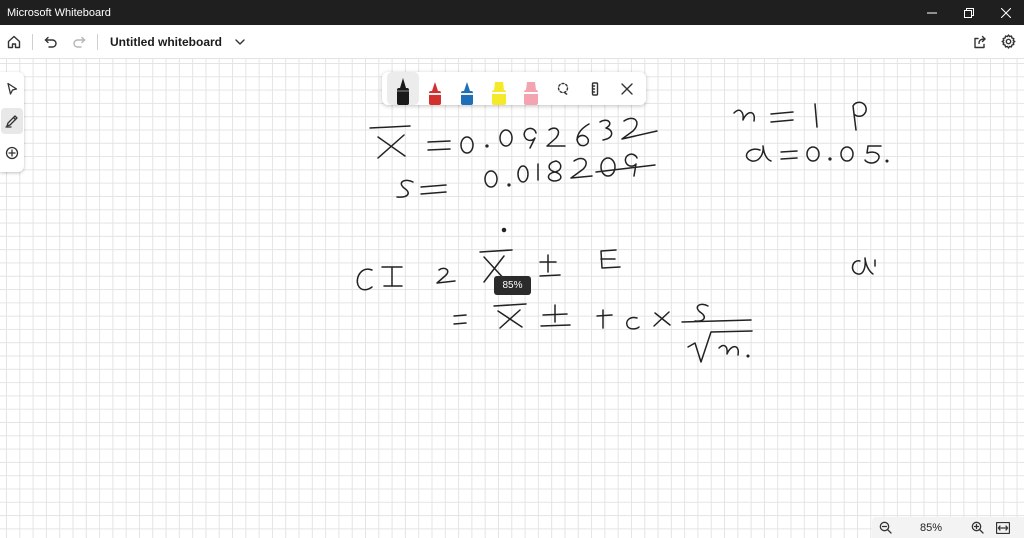 The width and height of the screenshot is (1024, 538). Describe the element at coordinates (616, 270) in the screenshot. I see `ink-ci-line` at that location.